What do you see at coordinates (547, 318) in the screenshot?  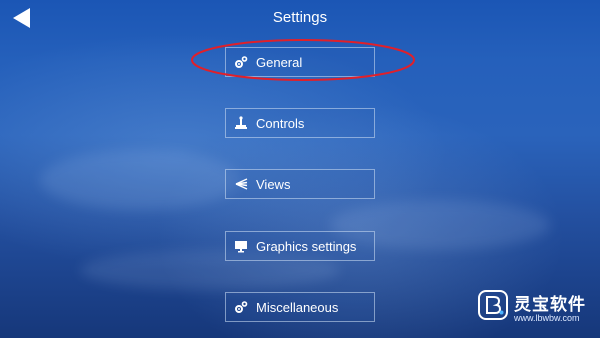 I see `watermark-url: www.lbwbw.com` at bounding box center [547, 318].